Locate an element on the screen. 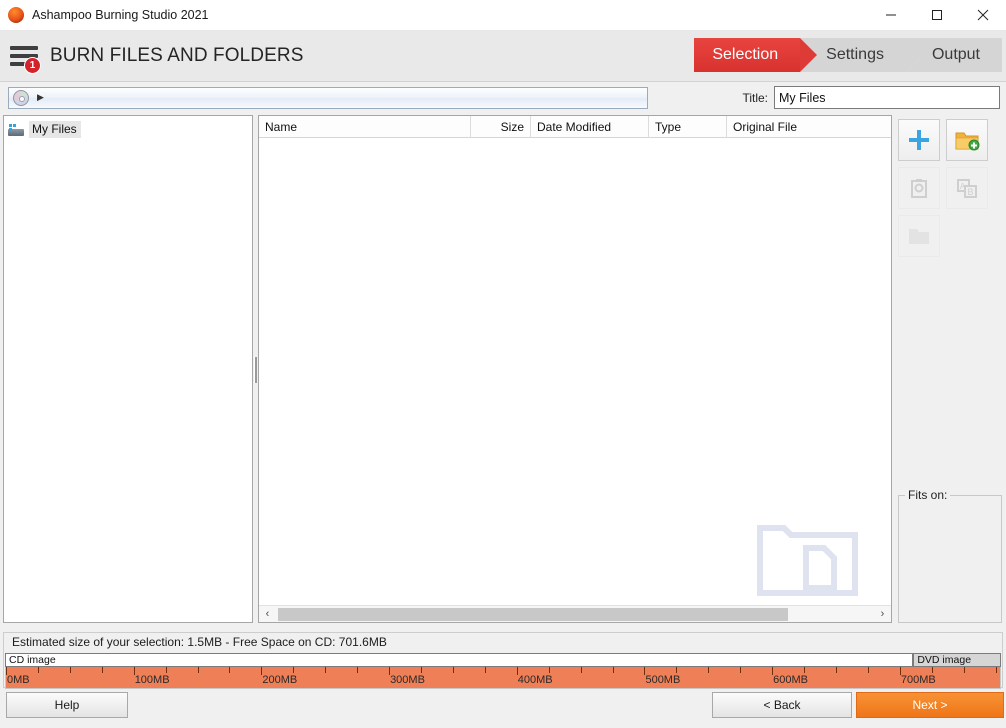 Image resolution: width=1006 pixels, height=728 pixels. minimize-button is located at coordinates (891, 15).